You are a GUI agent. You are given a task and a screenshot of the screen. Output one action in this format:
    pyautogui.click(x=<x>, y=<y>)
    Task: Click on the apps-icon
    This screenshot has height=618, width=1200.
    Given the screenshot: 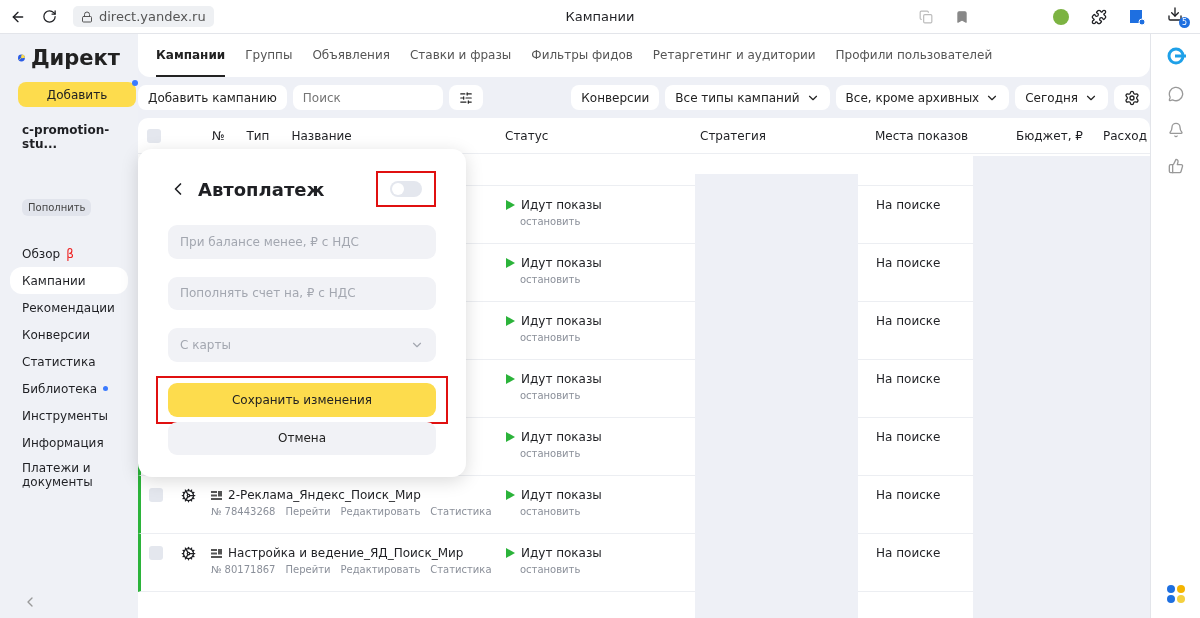 What is the action you would take?
    pyautogui.click(x=1175, y=594)
    